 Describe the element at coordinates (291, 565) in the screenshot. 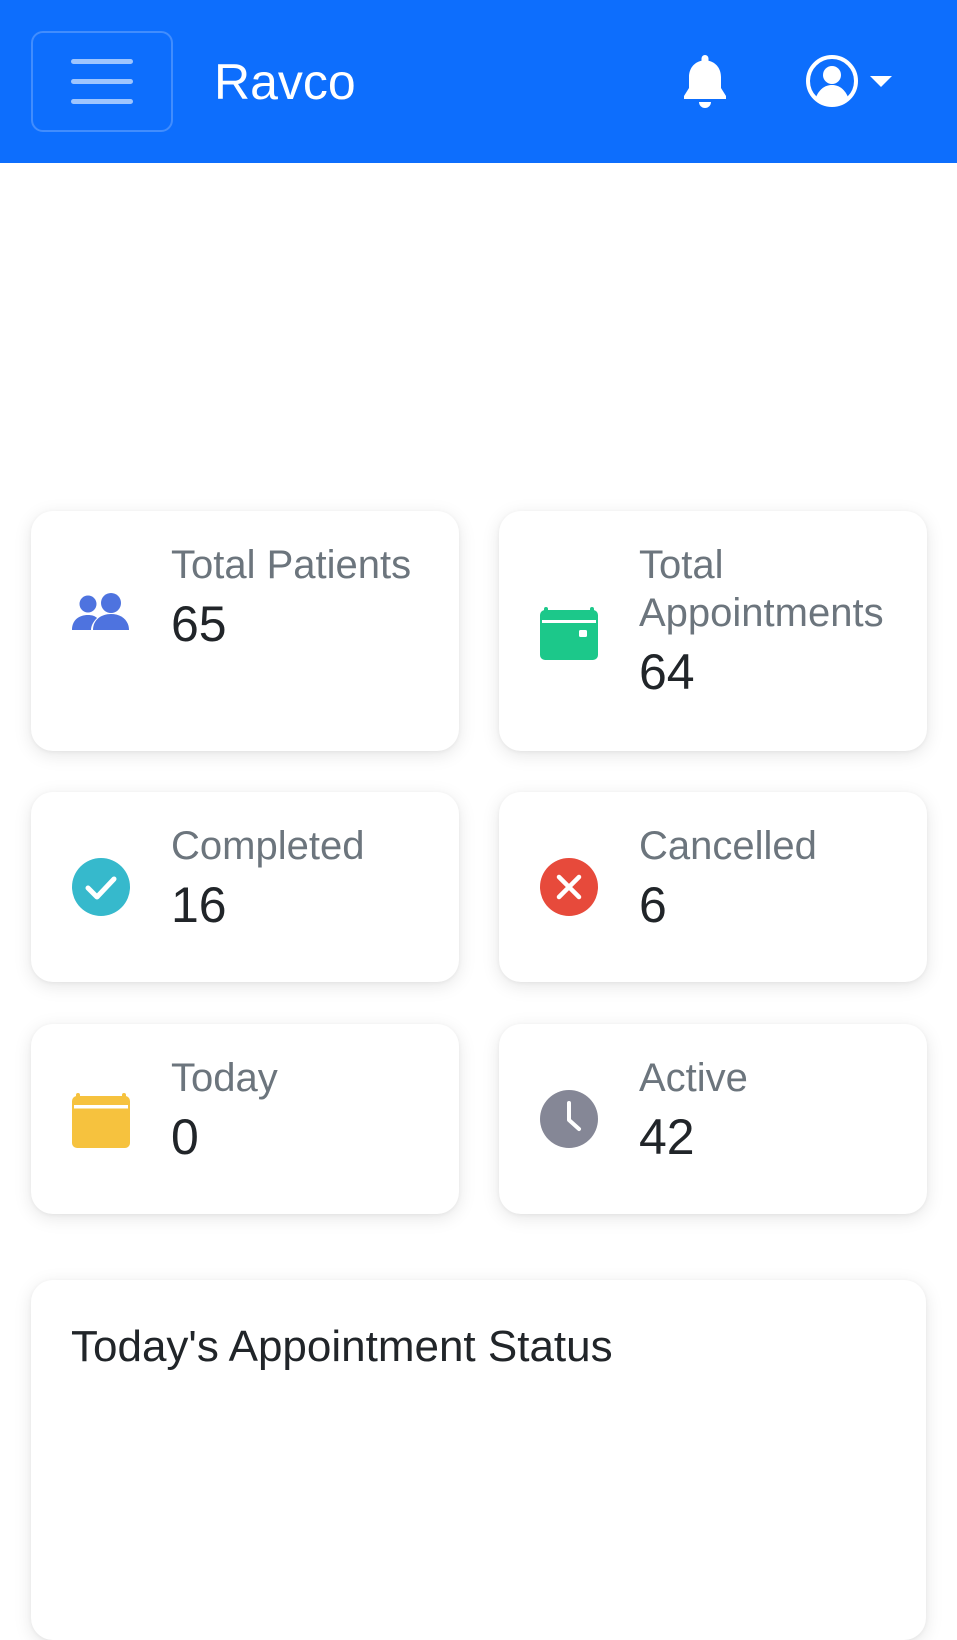

I see `stat-label: Total Patients` at that location.